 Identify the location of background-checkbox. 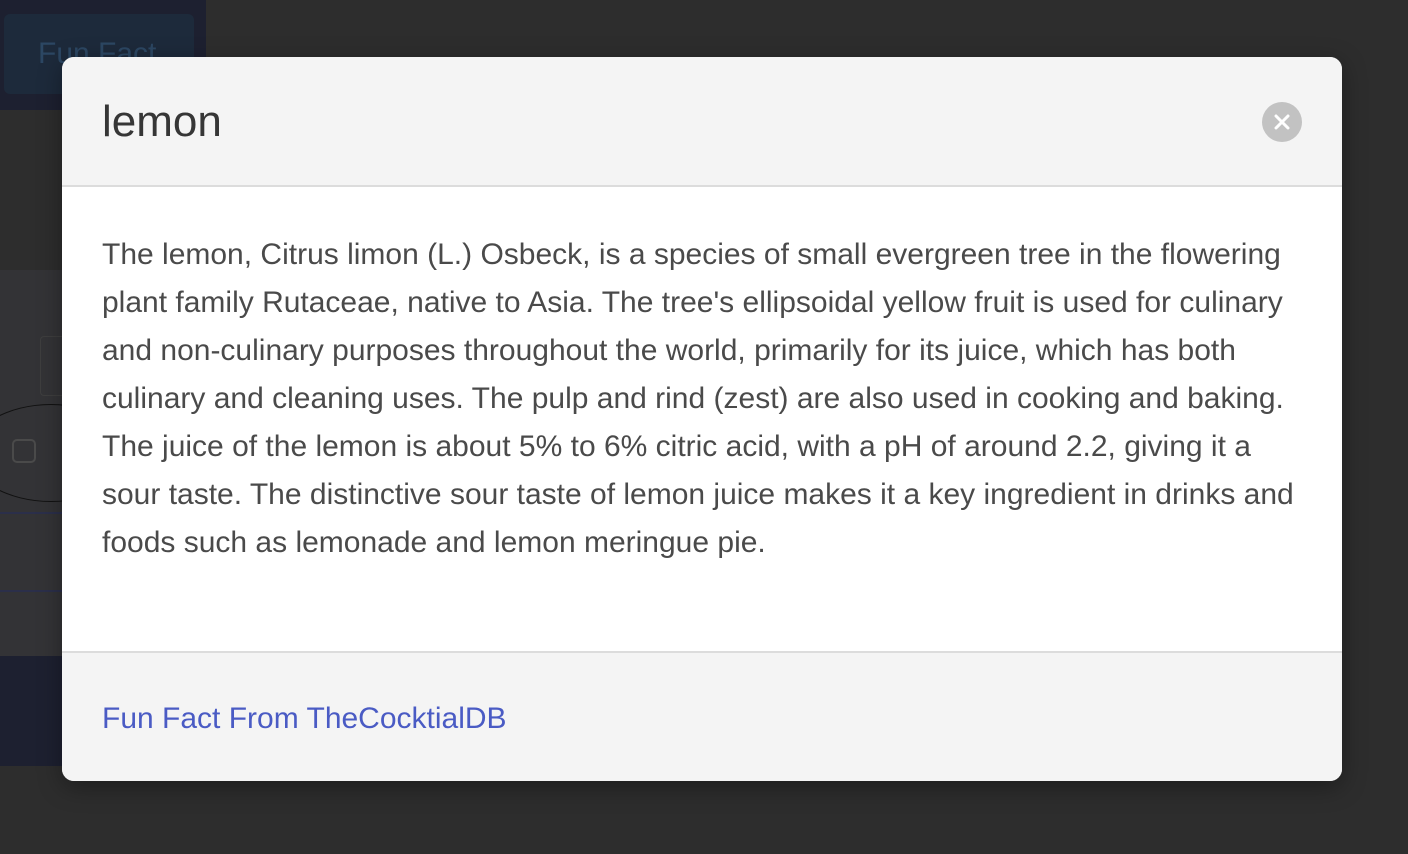
(24, 451).